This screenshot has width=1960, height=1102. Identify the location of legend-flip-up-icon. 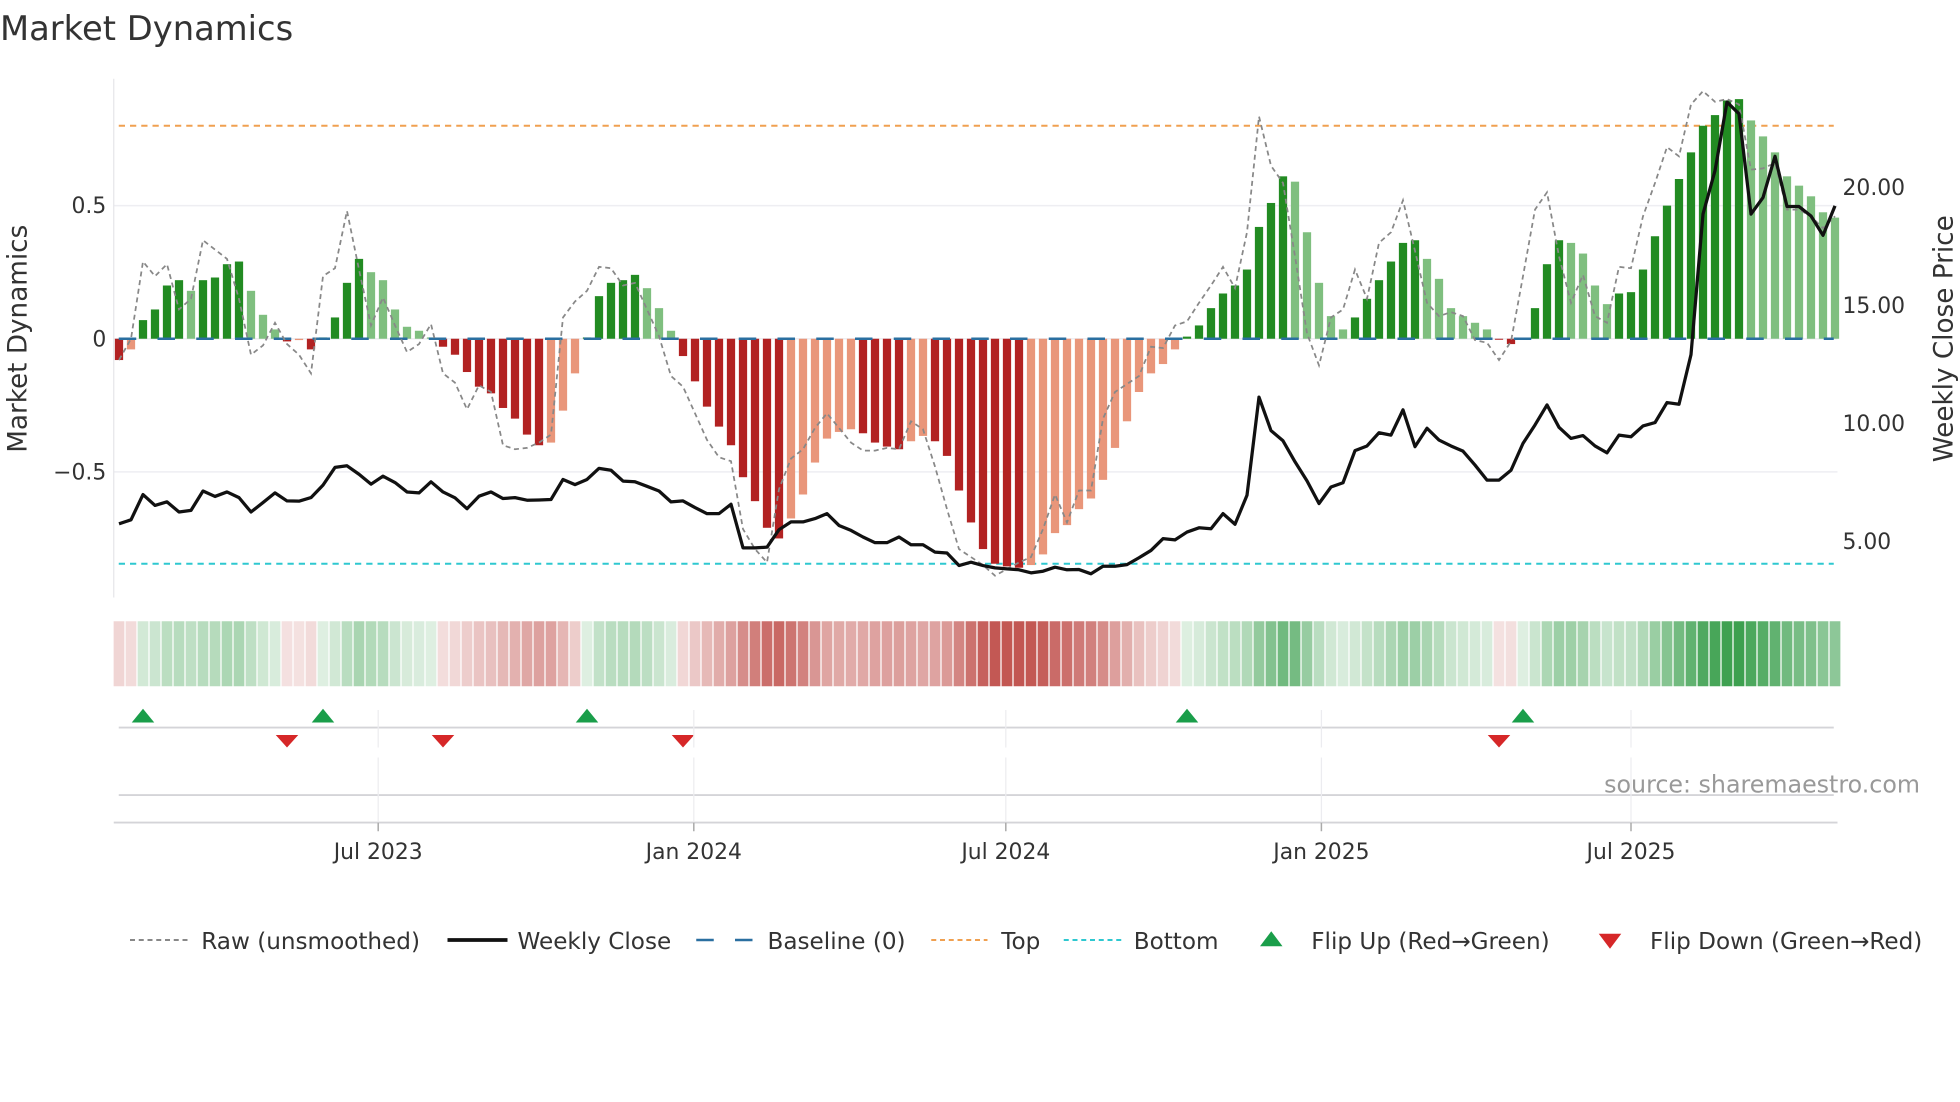
(1271, 939).